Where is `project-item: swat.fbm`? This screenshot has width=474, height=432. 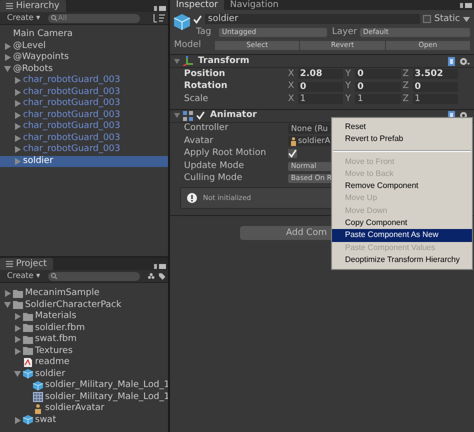
project-item: swat.fbm is located at coordinates (84, 340).